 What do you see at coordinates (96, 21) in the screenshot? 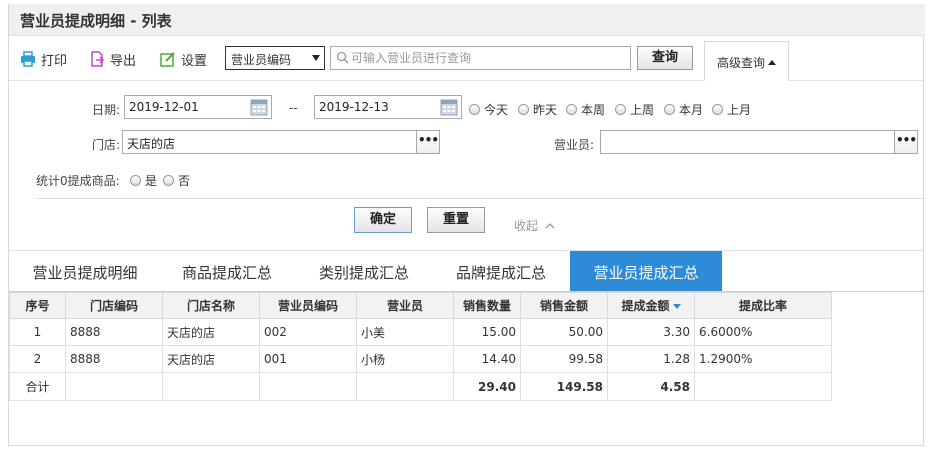
I see `page-title: 营业员提成明细 - 列表` at bounding box center [96, 21].